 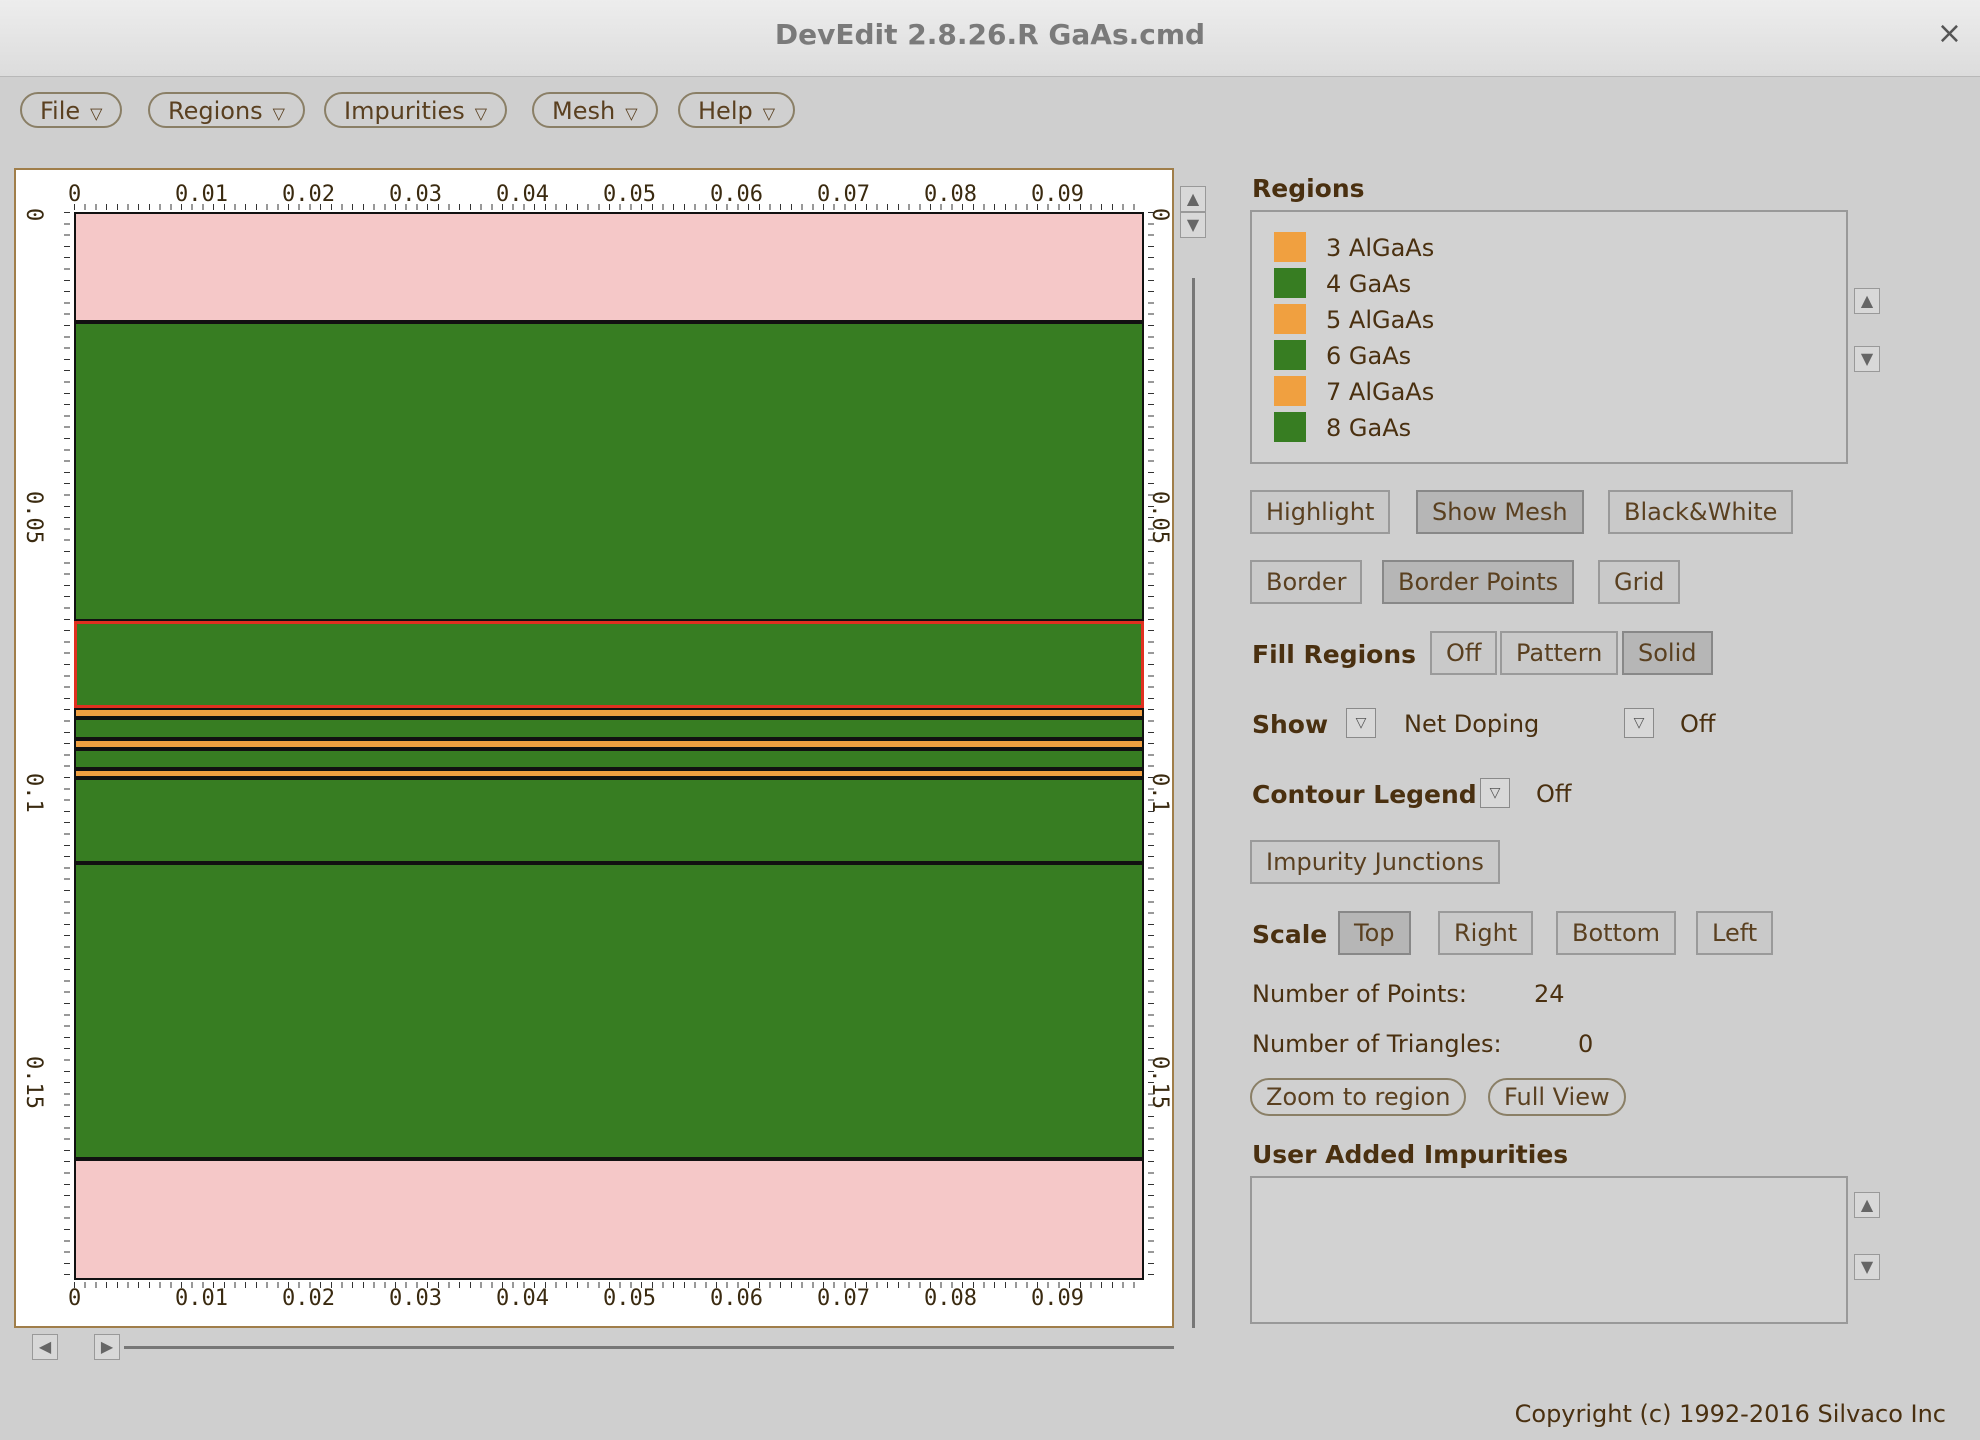 I want to click on x-tick-label: 0.08, so click(x=950, y=1298).